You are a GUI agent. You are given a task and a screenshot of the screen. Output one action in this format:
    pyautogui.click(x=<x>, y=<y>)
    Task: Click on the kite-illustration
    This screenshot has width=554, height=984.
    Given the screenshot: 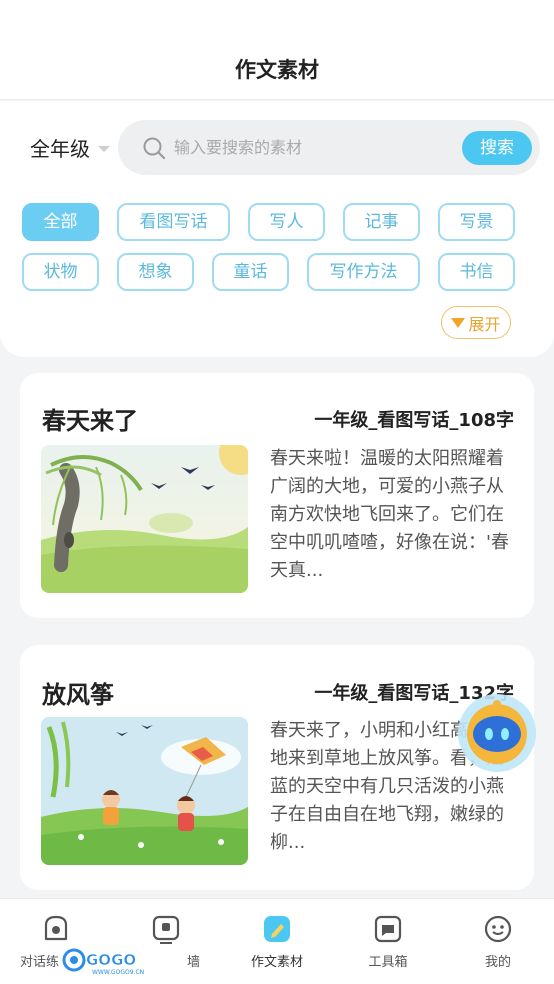 What is the action you would take?
    pyautogui.click(x=144, y=791)
    